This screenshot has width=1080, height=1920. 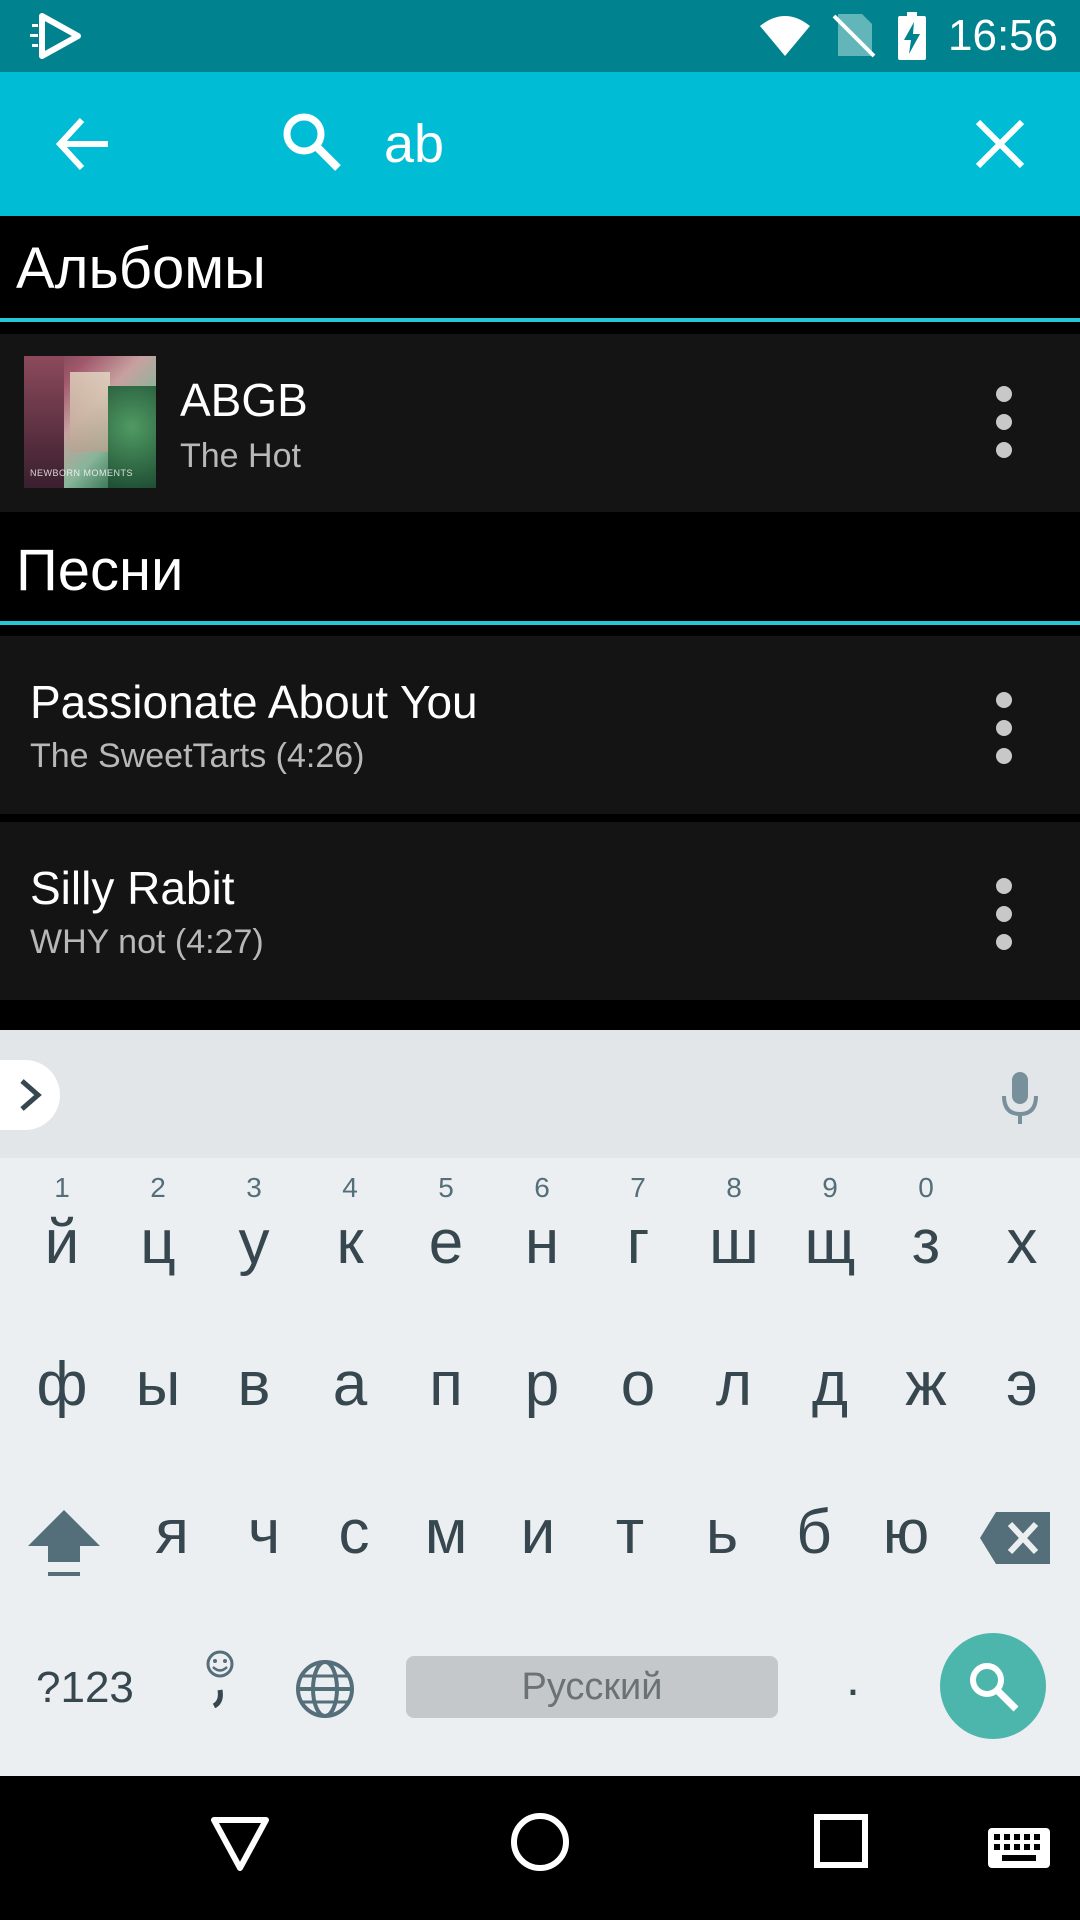 I want to click on key-label: а, so click(x=350, y=1384).